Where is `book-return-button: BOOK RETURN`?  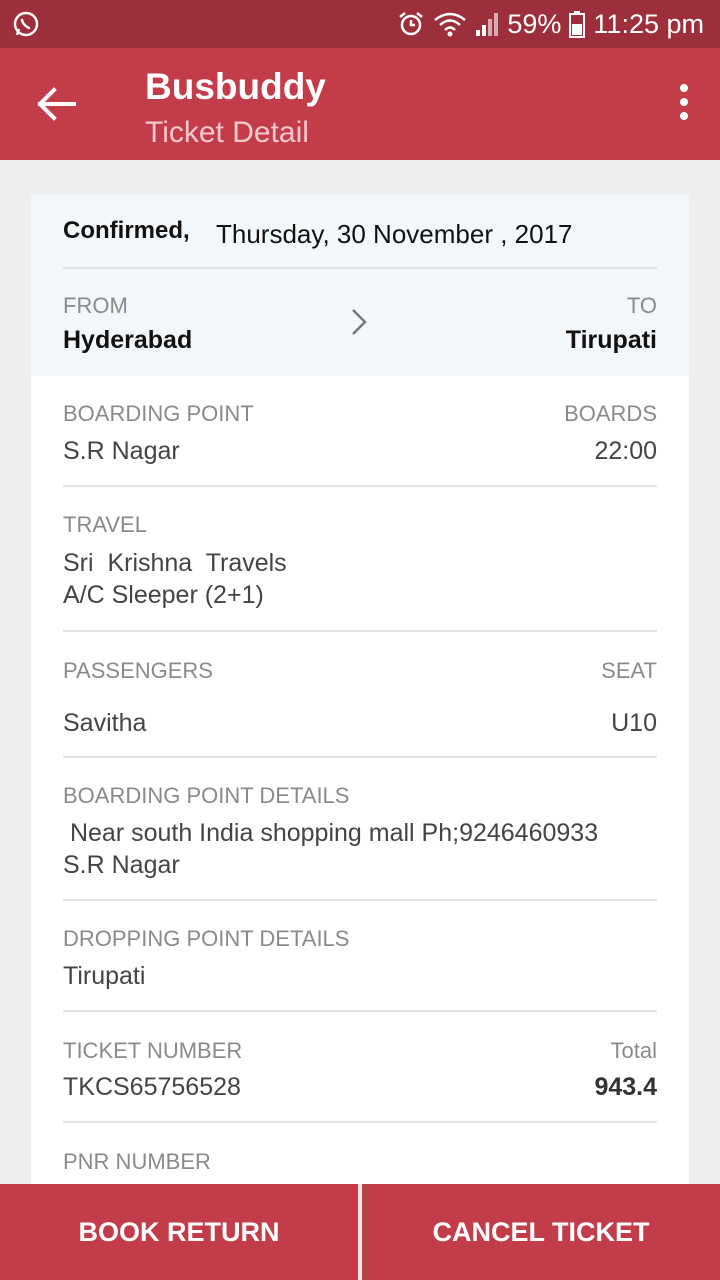
book-return-button: BOOK RETURN is located at coordinates (179, 1232).